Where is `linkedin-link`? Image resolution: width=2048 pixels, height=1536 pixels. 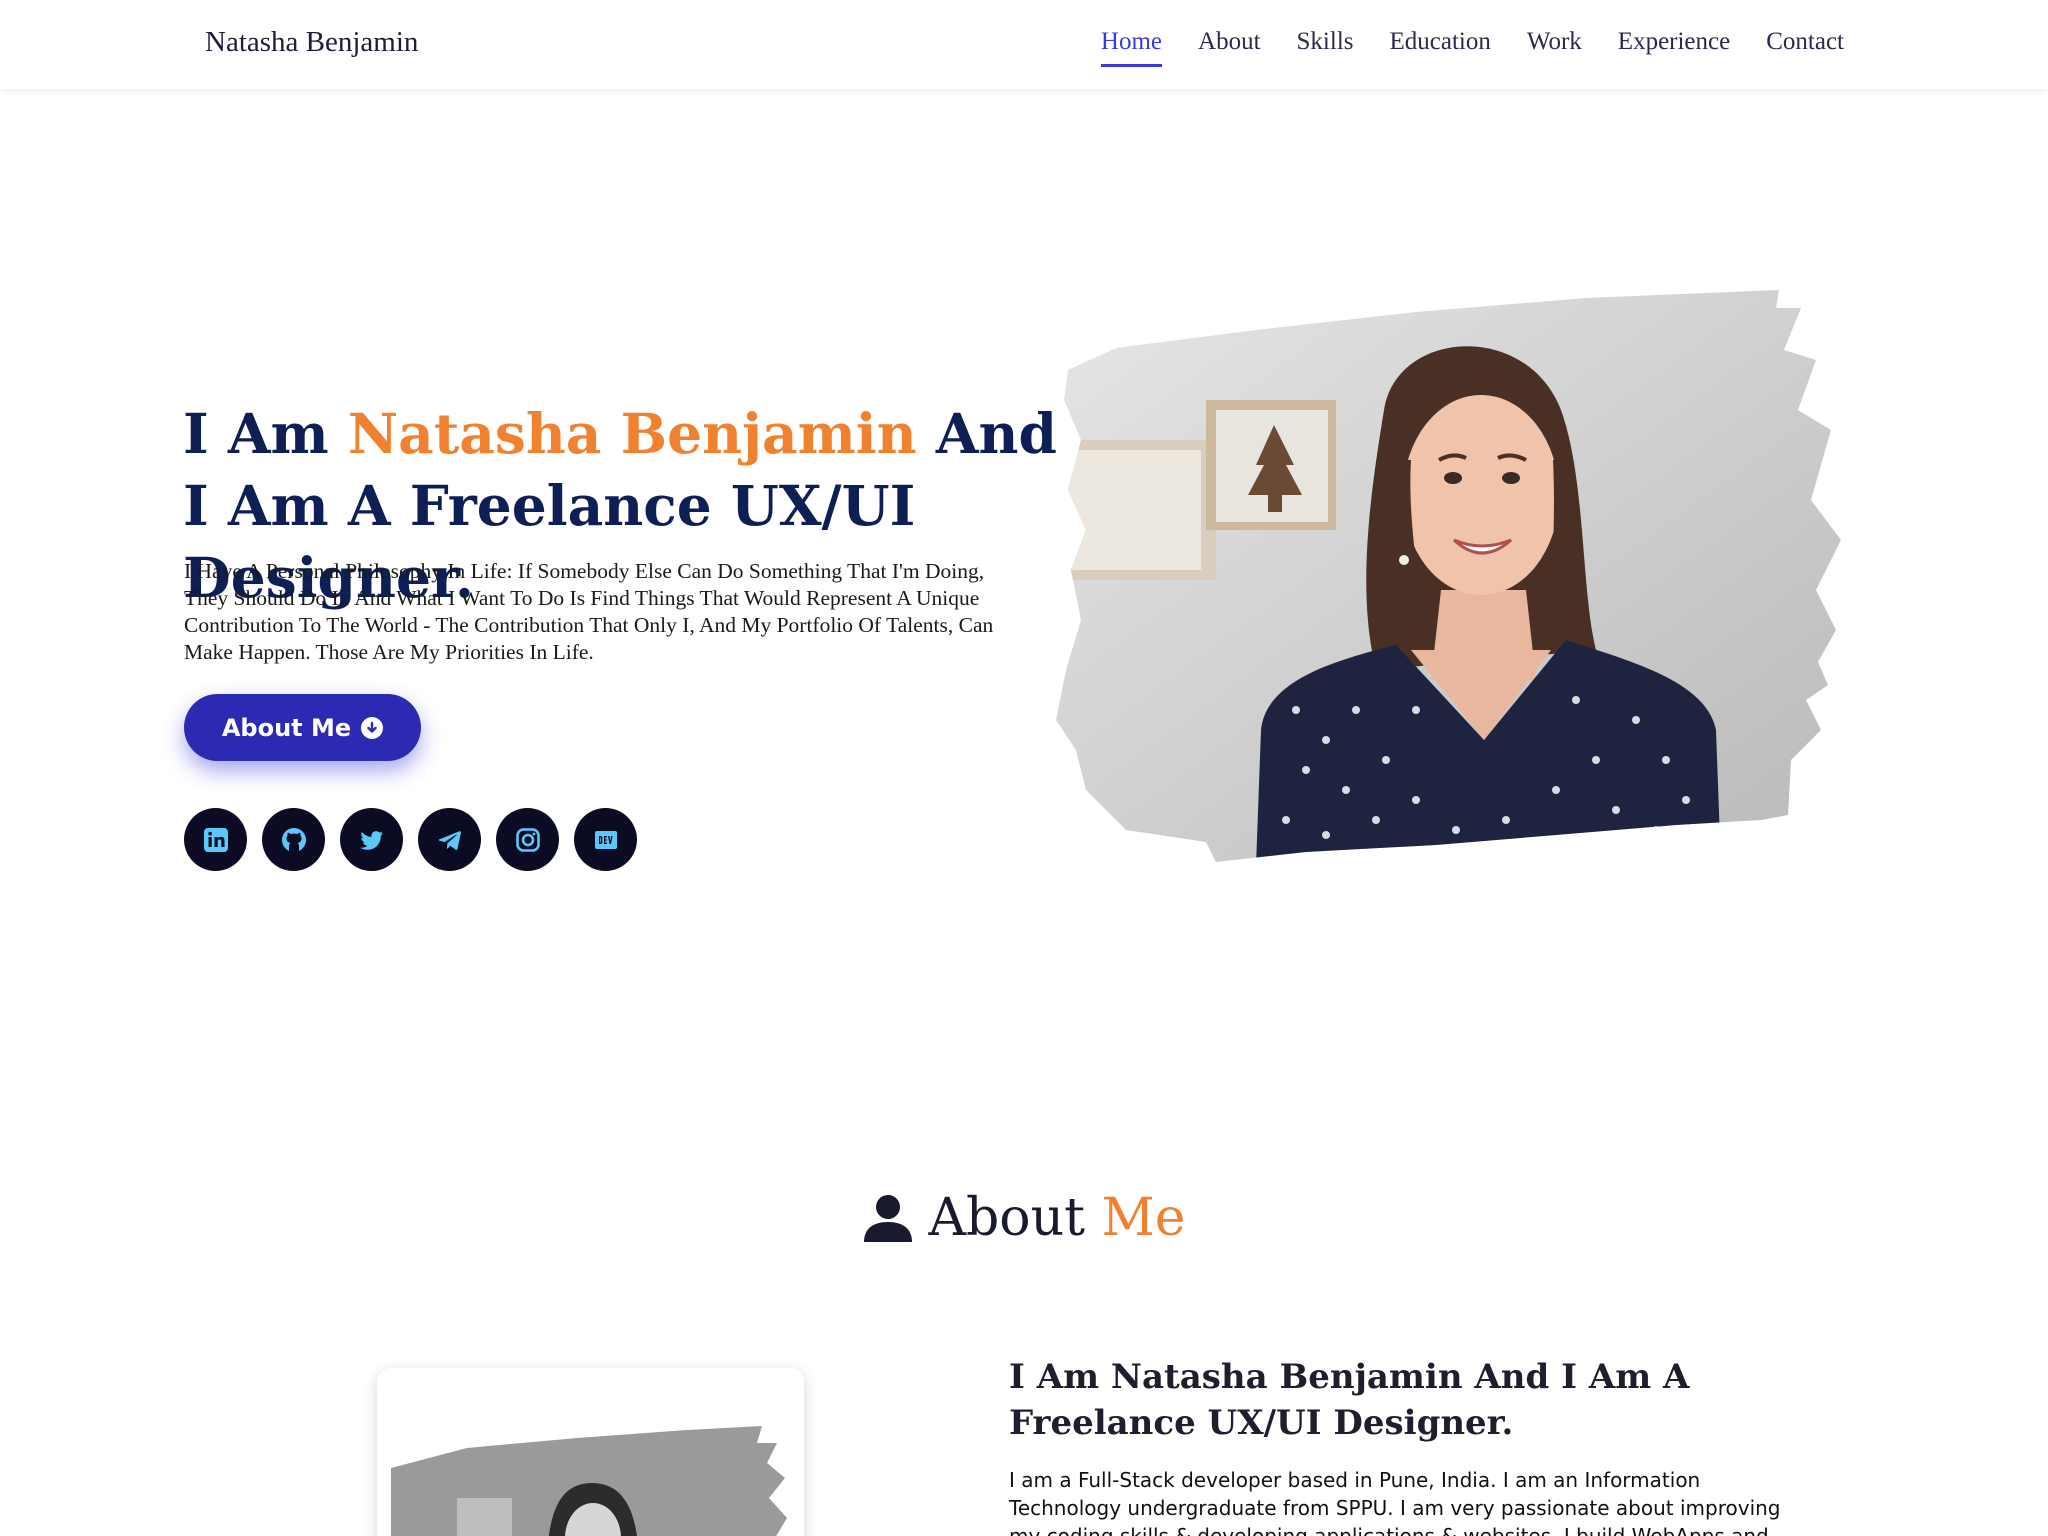
linkedin-link is located at coordinates (215, 839).